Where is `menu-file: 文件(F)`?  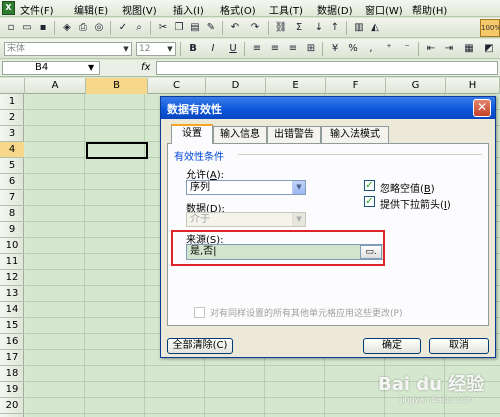
menu-file: 文件(F) is located at coordinates (37, 9).